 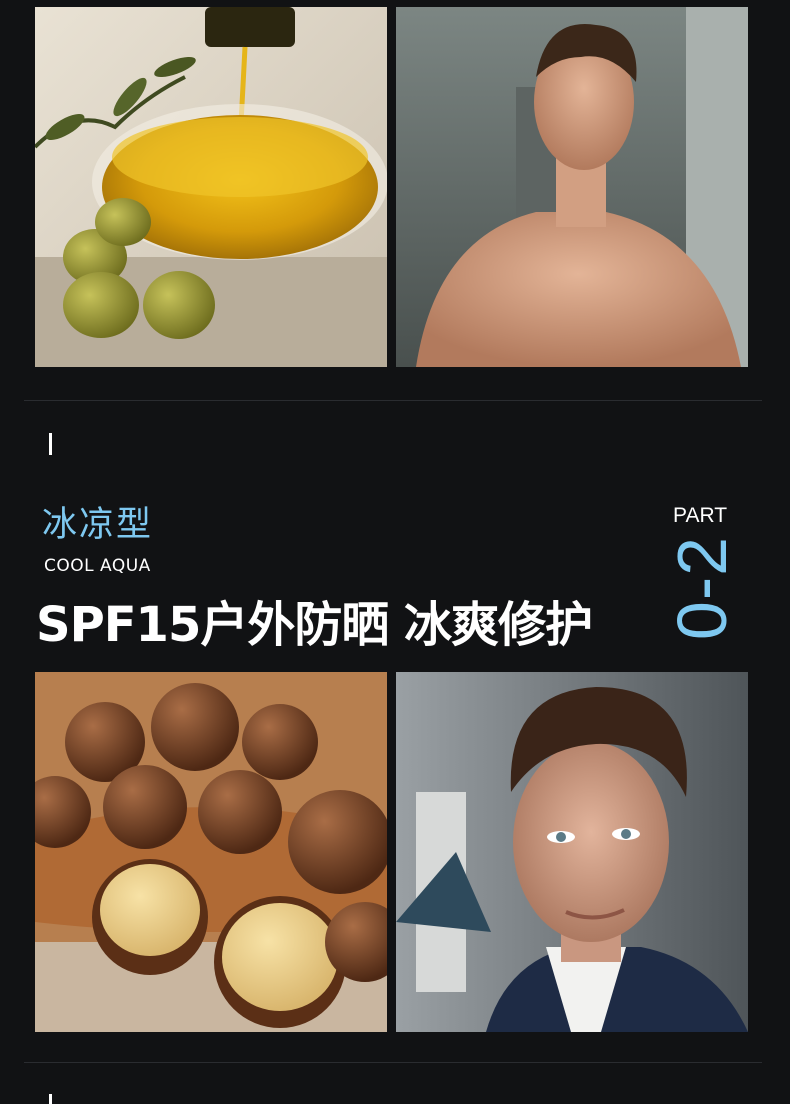 I want to click on product-type-title: 冰凉型, so click(x=98, y=525).